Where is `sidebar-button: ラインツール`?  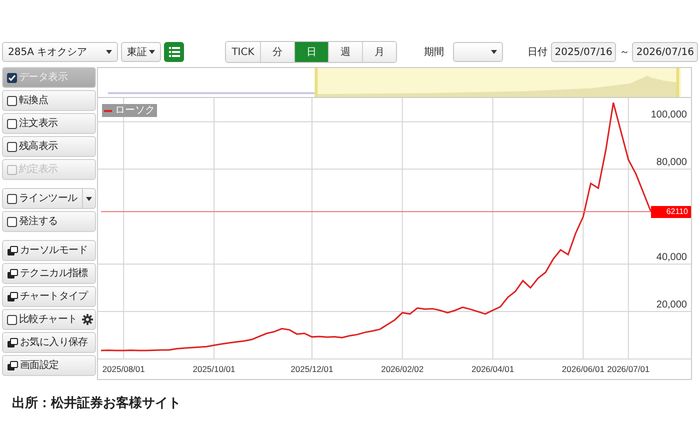
sidebar-button: ラインツール is located at coordinates (49, 198).